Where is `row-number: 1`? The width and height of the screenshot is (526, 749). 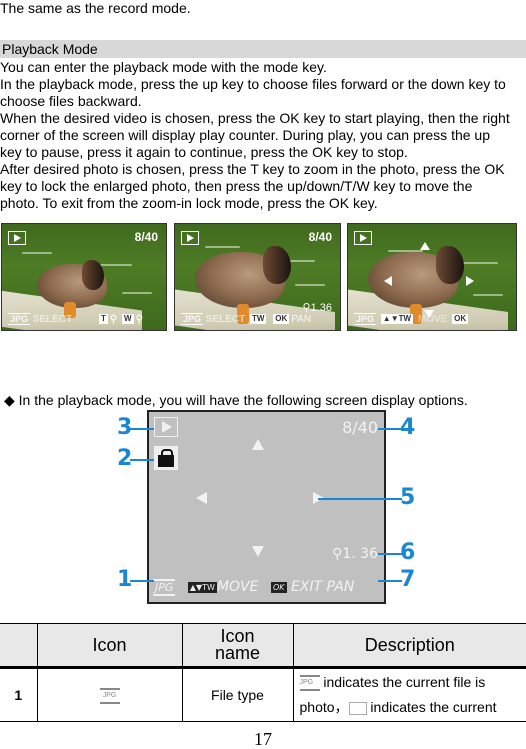
row-number: 1 is located at coordinates (18, 694).